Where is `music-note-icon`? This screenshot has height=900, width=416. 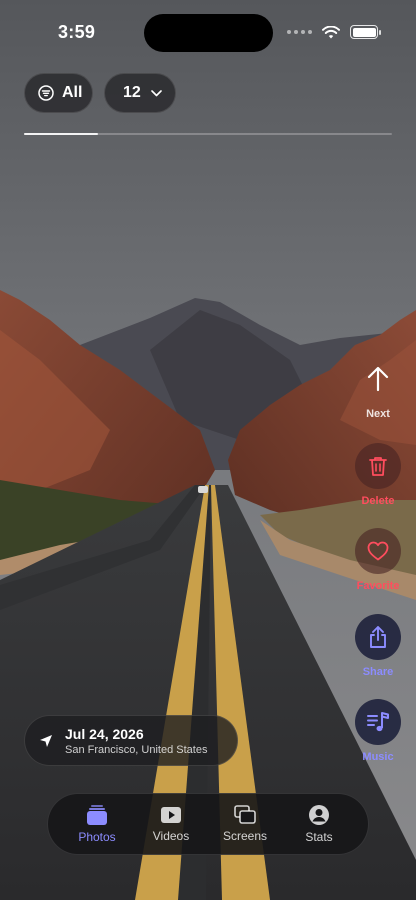
music-note-icon is located at coordinates (378, 722).